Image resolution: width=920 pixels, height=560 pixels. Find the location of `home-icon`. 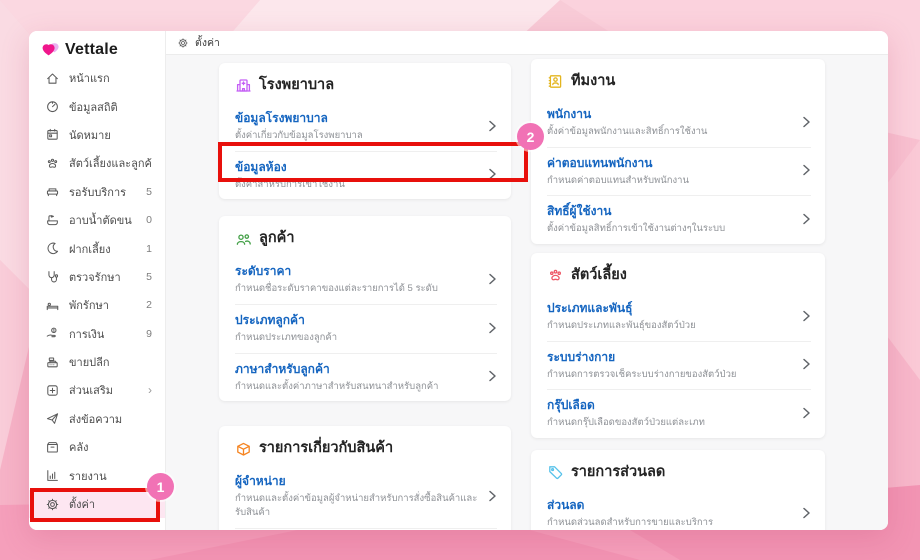

home-icon is located at coordinates (52, 78).